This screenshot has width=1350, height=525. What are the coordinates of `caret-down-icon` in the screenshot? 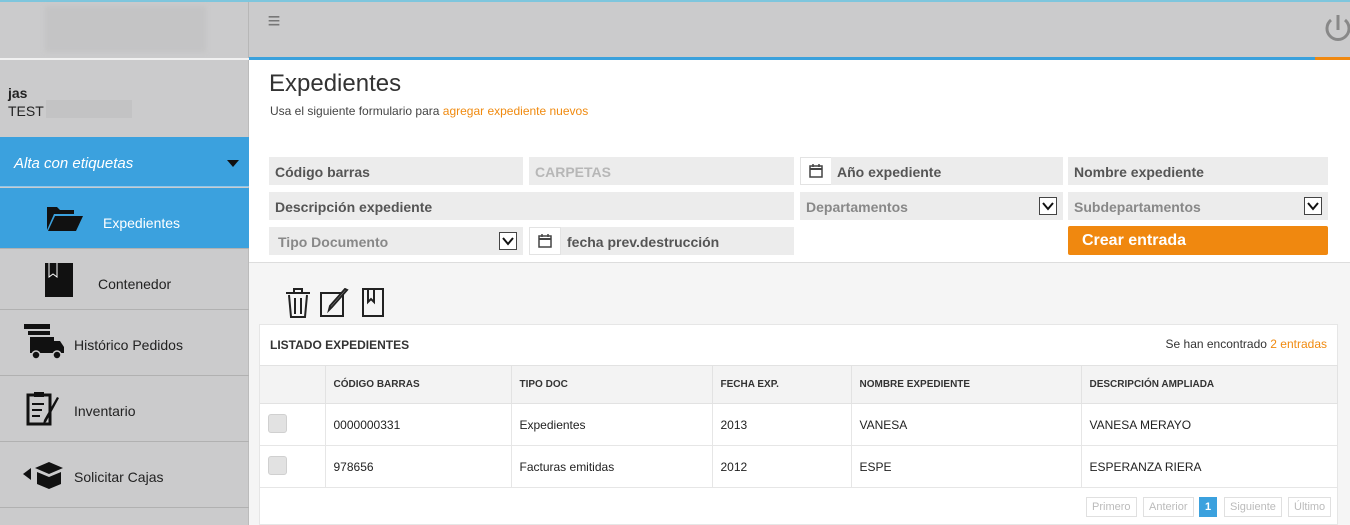 It's located at (233, 163).